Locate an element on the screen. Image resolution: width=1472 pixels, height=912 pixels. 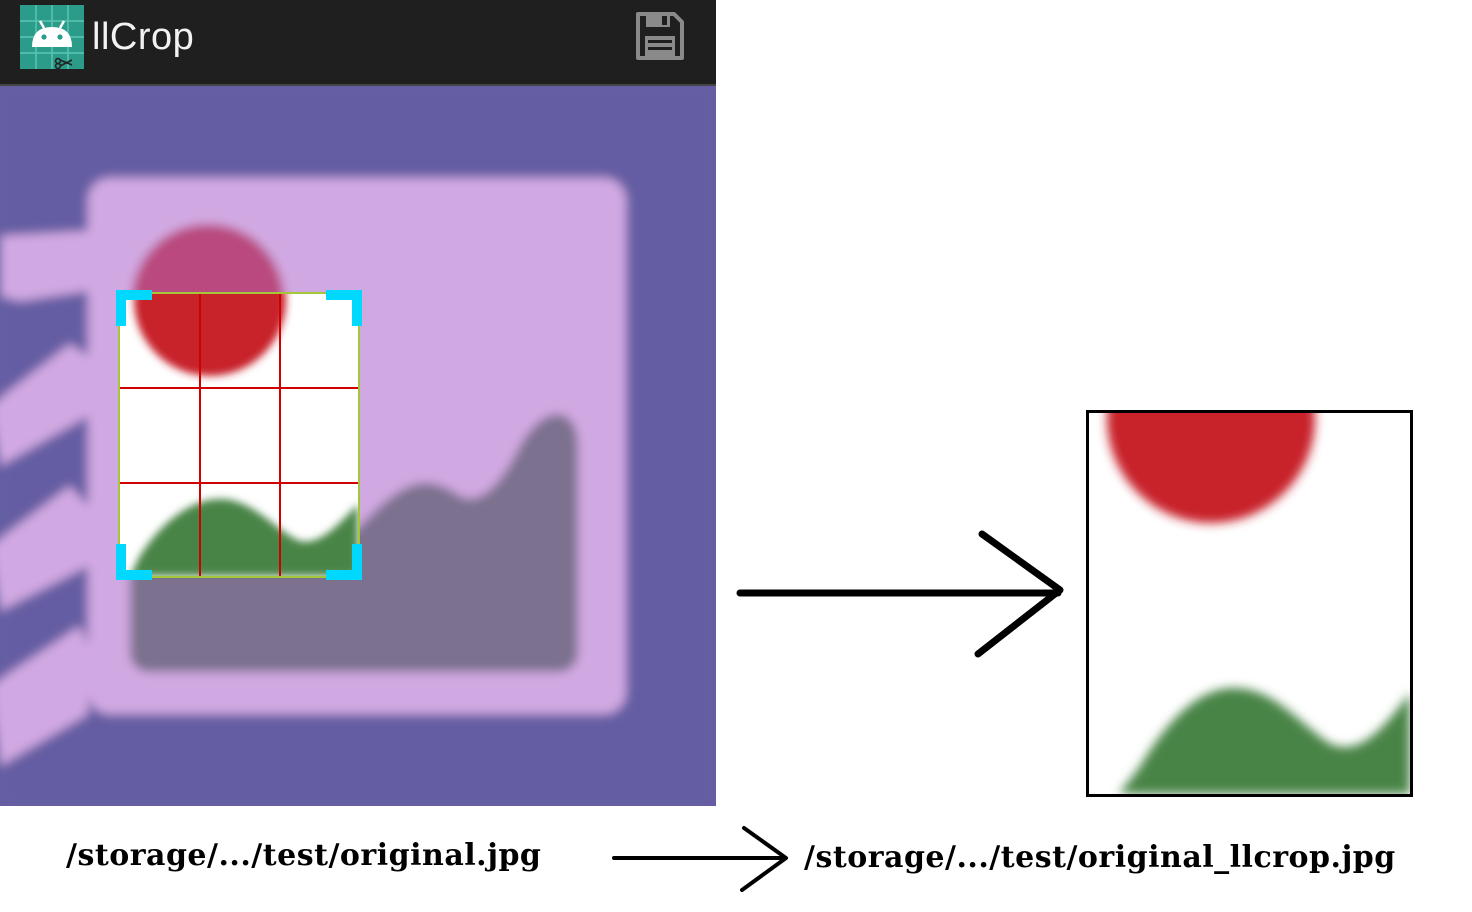
crop-handle-top-left is located at coordinates (134, 308).